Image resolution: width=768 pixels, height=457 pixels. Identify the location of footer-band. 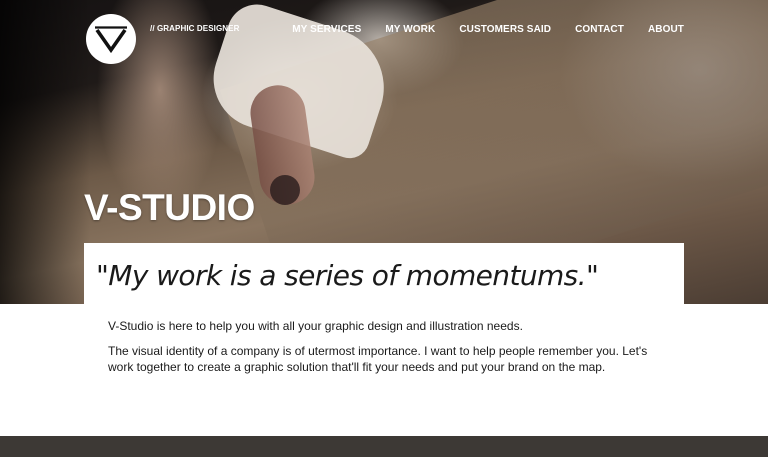
(384, 446).